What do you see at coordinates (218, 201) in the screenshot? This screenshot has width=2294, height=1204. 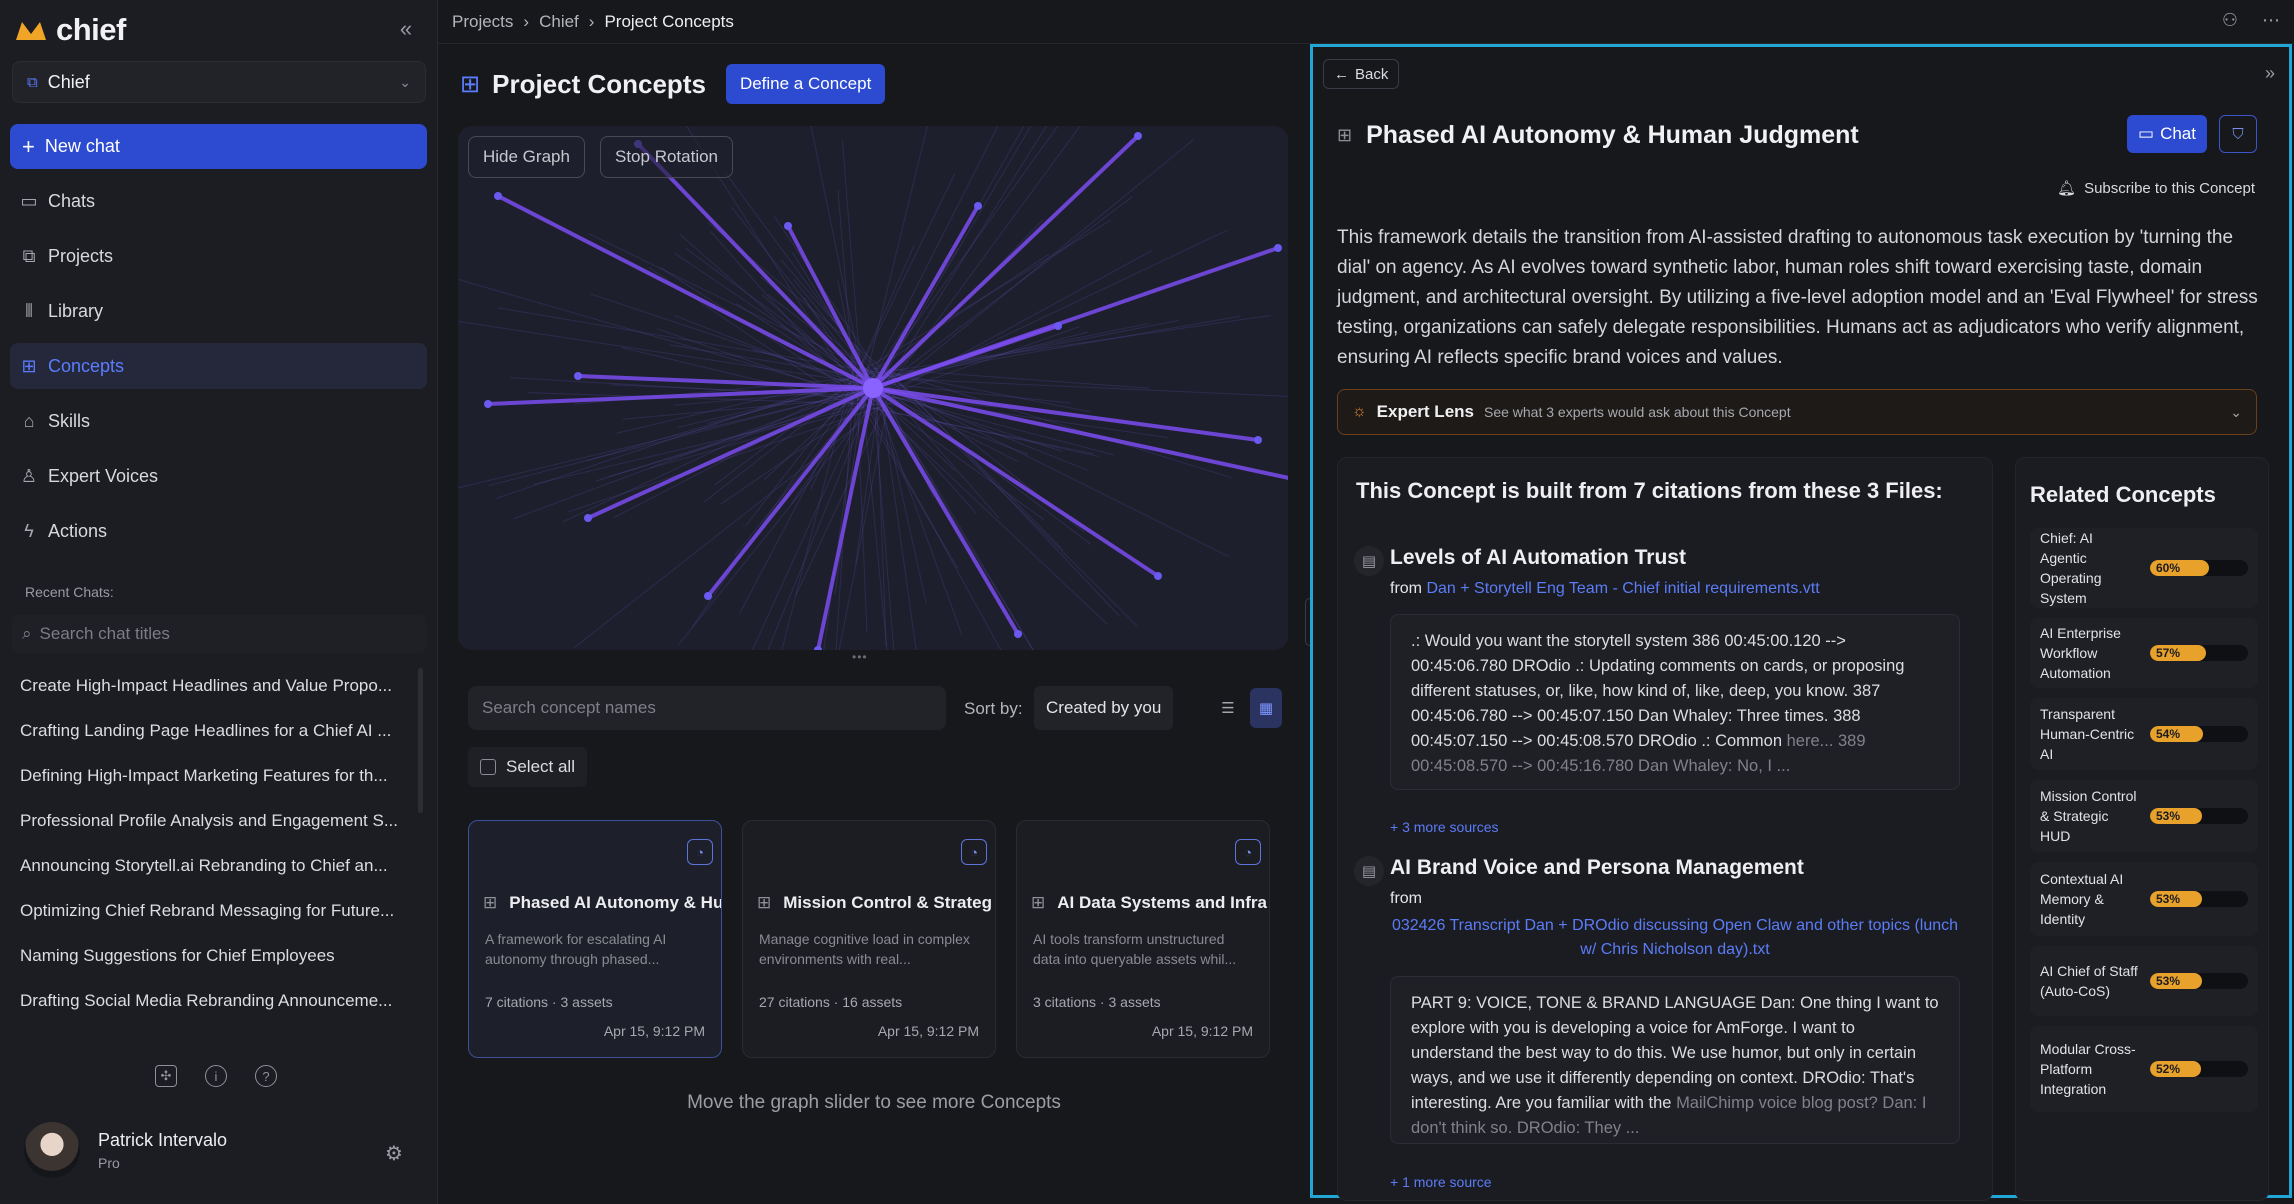 I see `sidebar-item-chats: ▭ Chats` at bounding box center [218, 201].